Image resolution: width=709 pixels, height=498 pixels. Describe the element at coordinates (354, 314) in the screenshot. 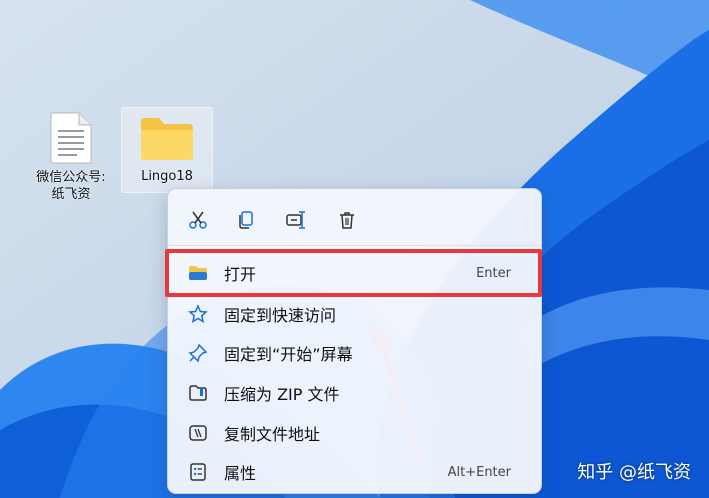

I see `menu-item-pin-quick-access: 固定到快速访问` at that location.